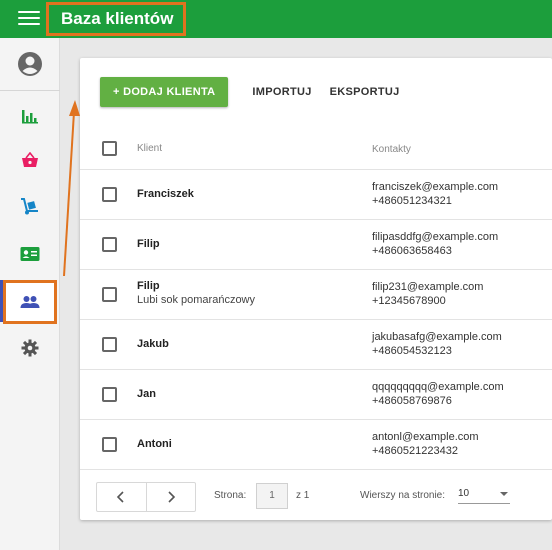 The width and height of the screenshot is (552, 550). What do you see at coordinates (316, 493) in the screenshot?
I see `pagination: Strona: 1 z 1 Wierszy na stronie: 10` at bounding box center [316, 493].